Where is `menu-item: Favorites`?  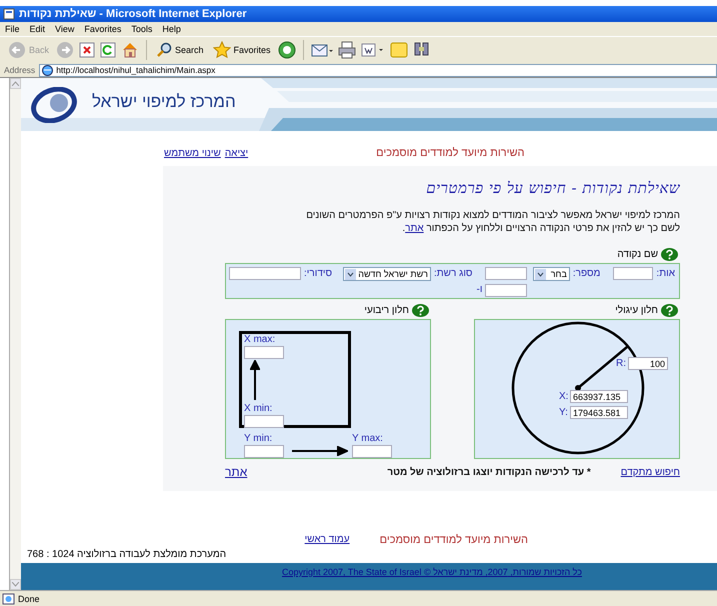
menu-item: Favorites is located at coordinates (102, 29).